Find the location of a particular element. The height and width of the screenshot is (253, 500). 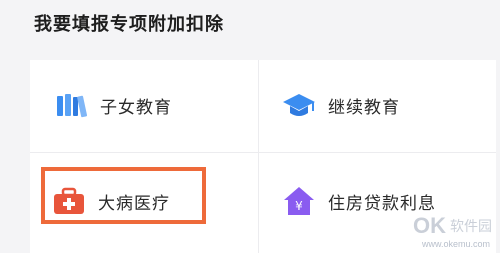

item-label: 住房贷款利息 is located at coordinates (382, 203).